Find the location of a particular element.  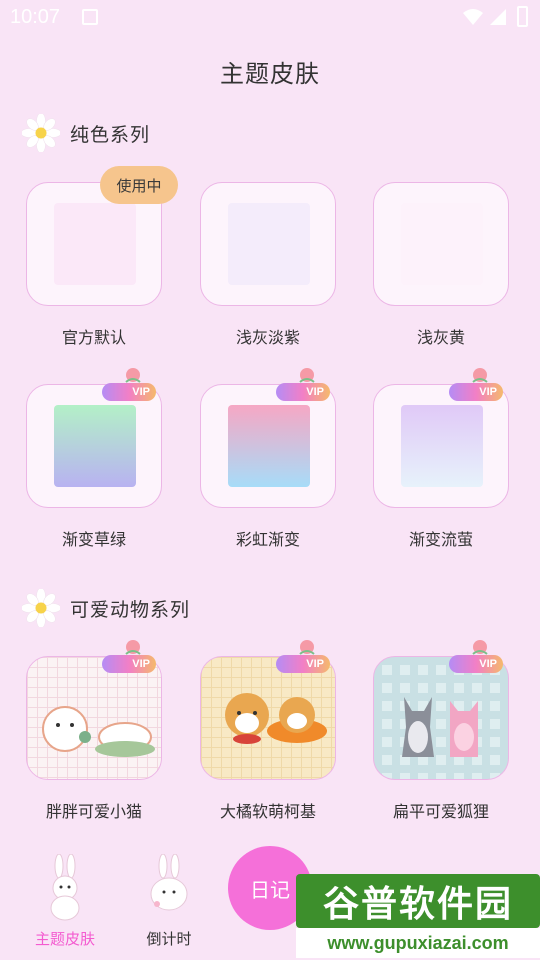

theme-tile-light-purple: 浅灰淡紫 is located at coordinates (268, 264).